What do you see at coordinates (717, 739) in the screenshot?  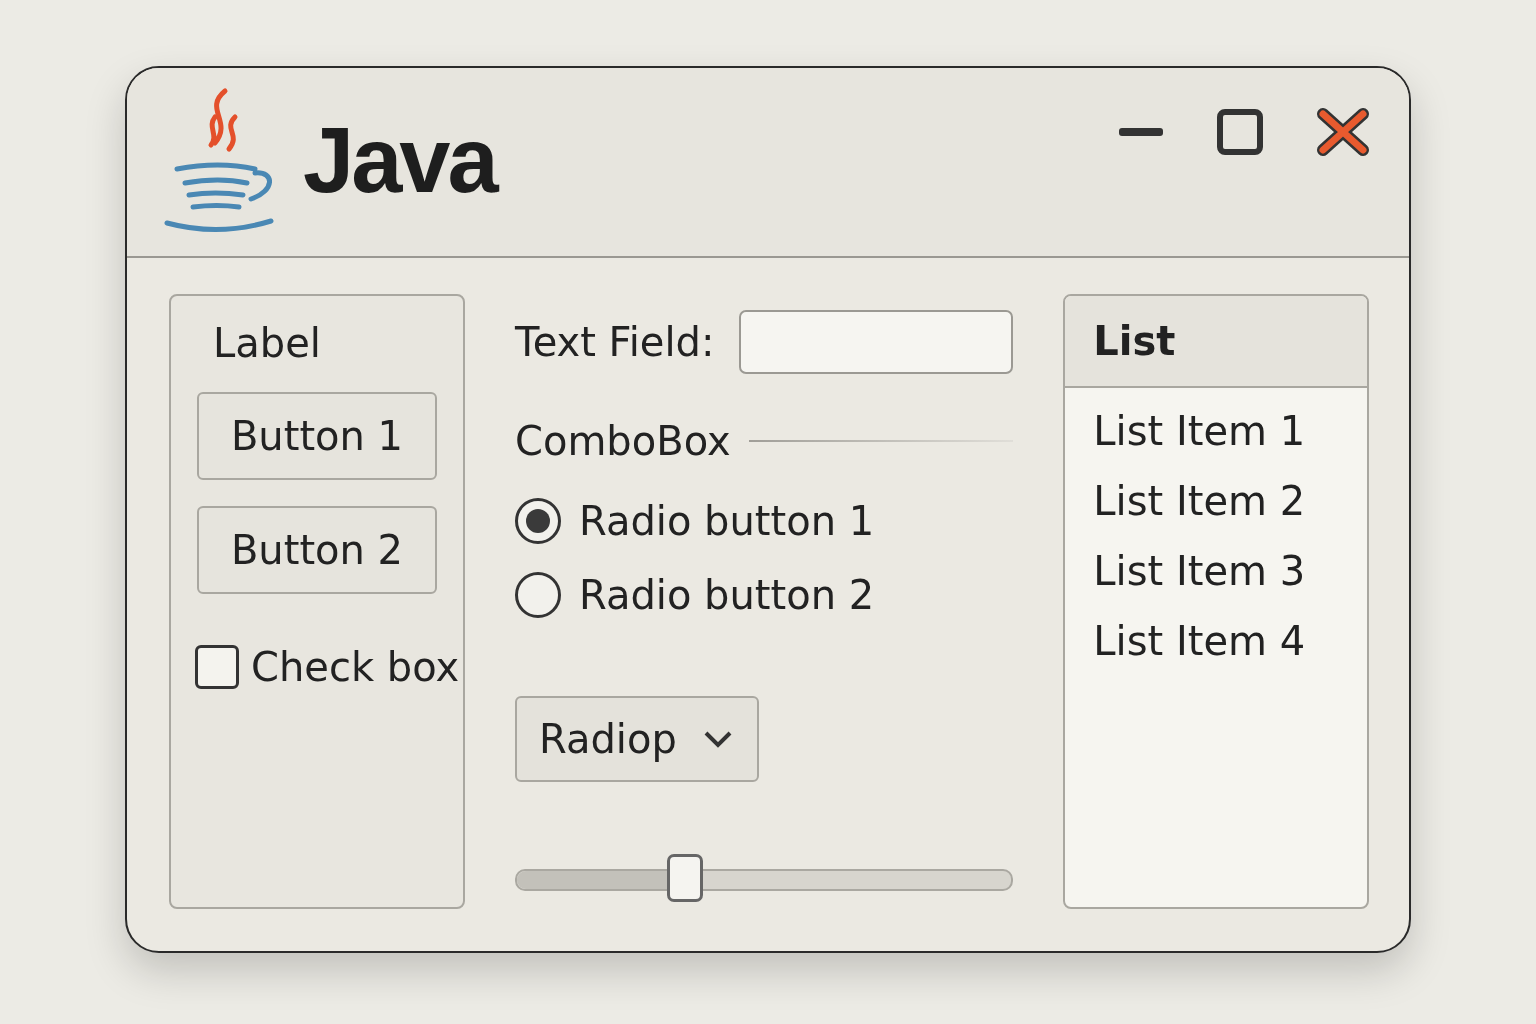 I see `chevron-down-icon` at bounding box center [717, 739].